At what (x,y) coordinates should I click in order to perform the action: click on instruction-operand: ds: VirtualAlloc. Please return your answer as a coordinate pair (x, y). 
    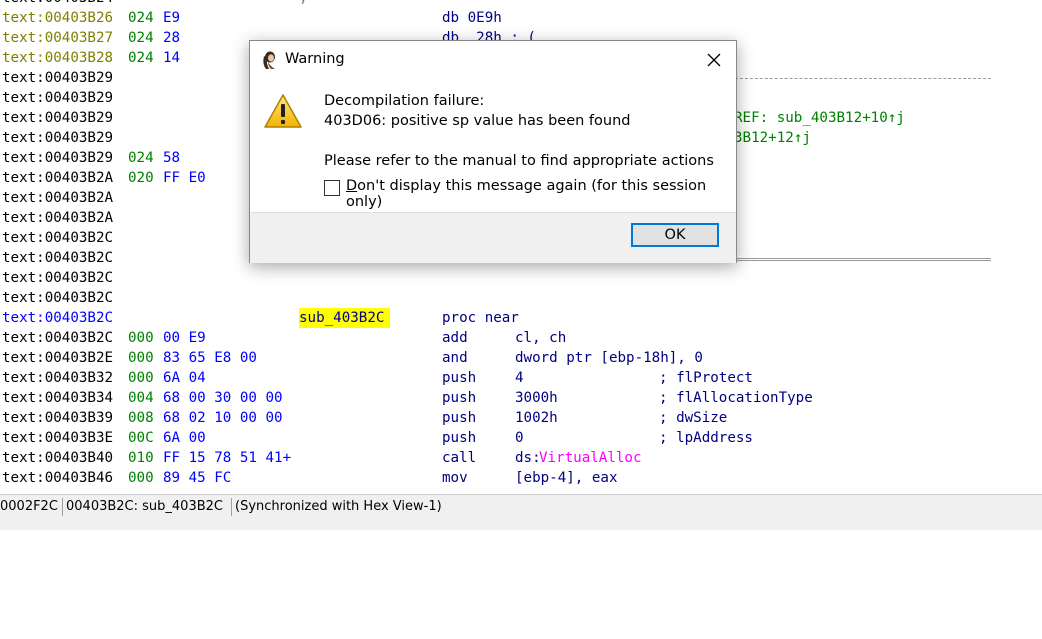
    Looking at the image, I should click on (578, 458).